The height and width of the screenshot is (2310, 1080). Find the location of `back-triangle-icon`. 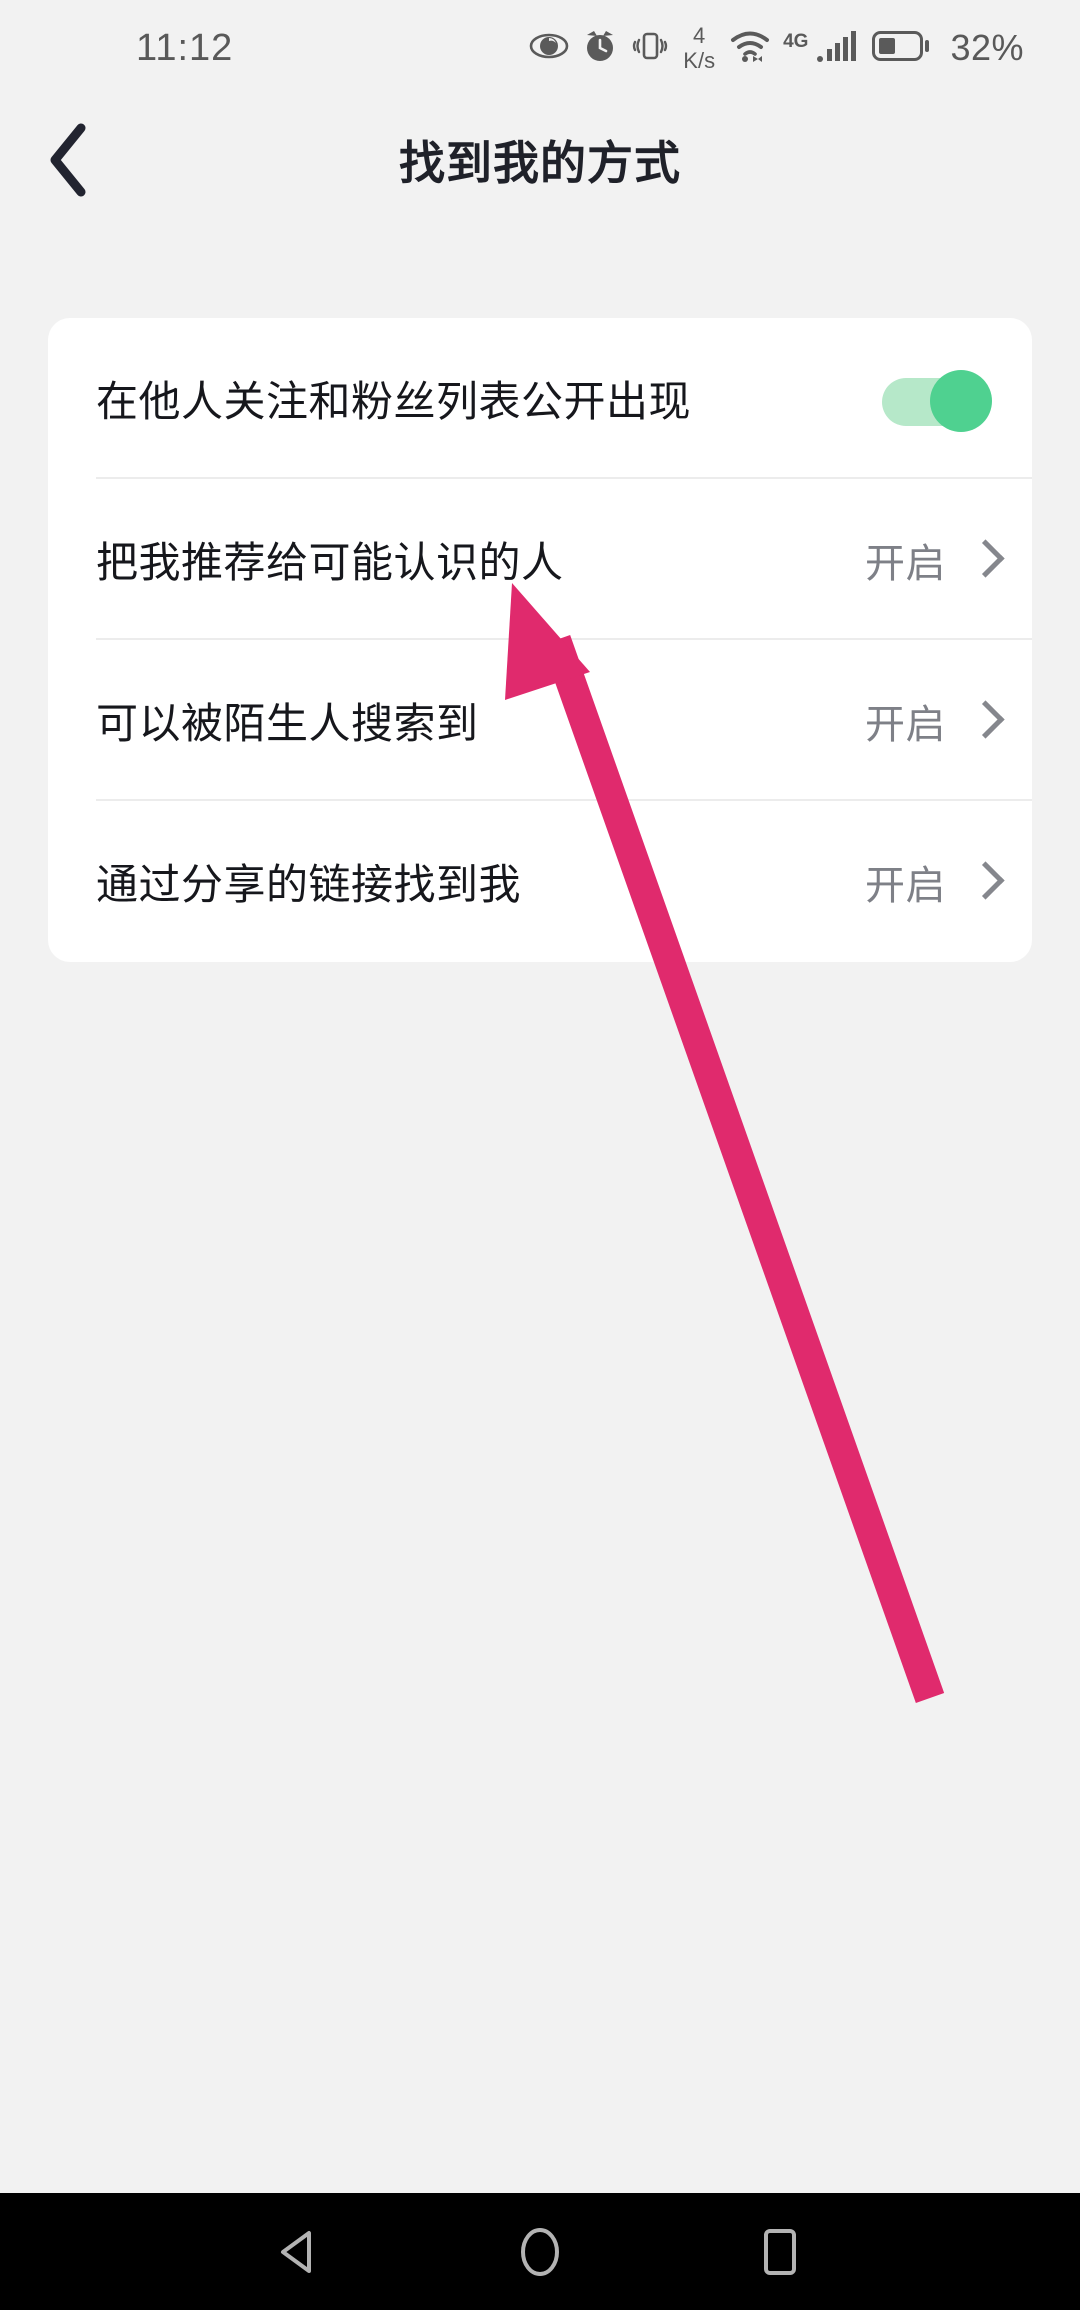

back-triangle-icon is located at coordinates (296, 2251).